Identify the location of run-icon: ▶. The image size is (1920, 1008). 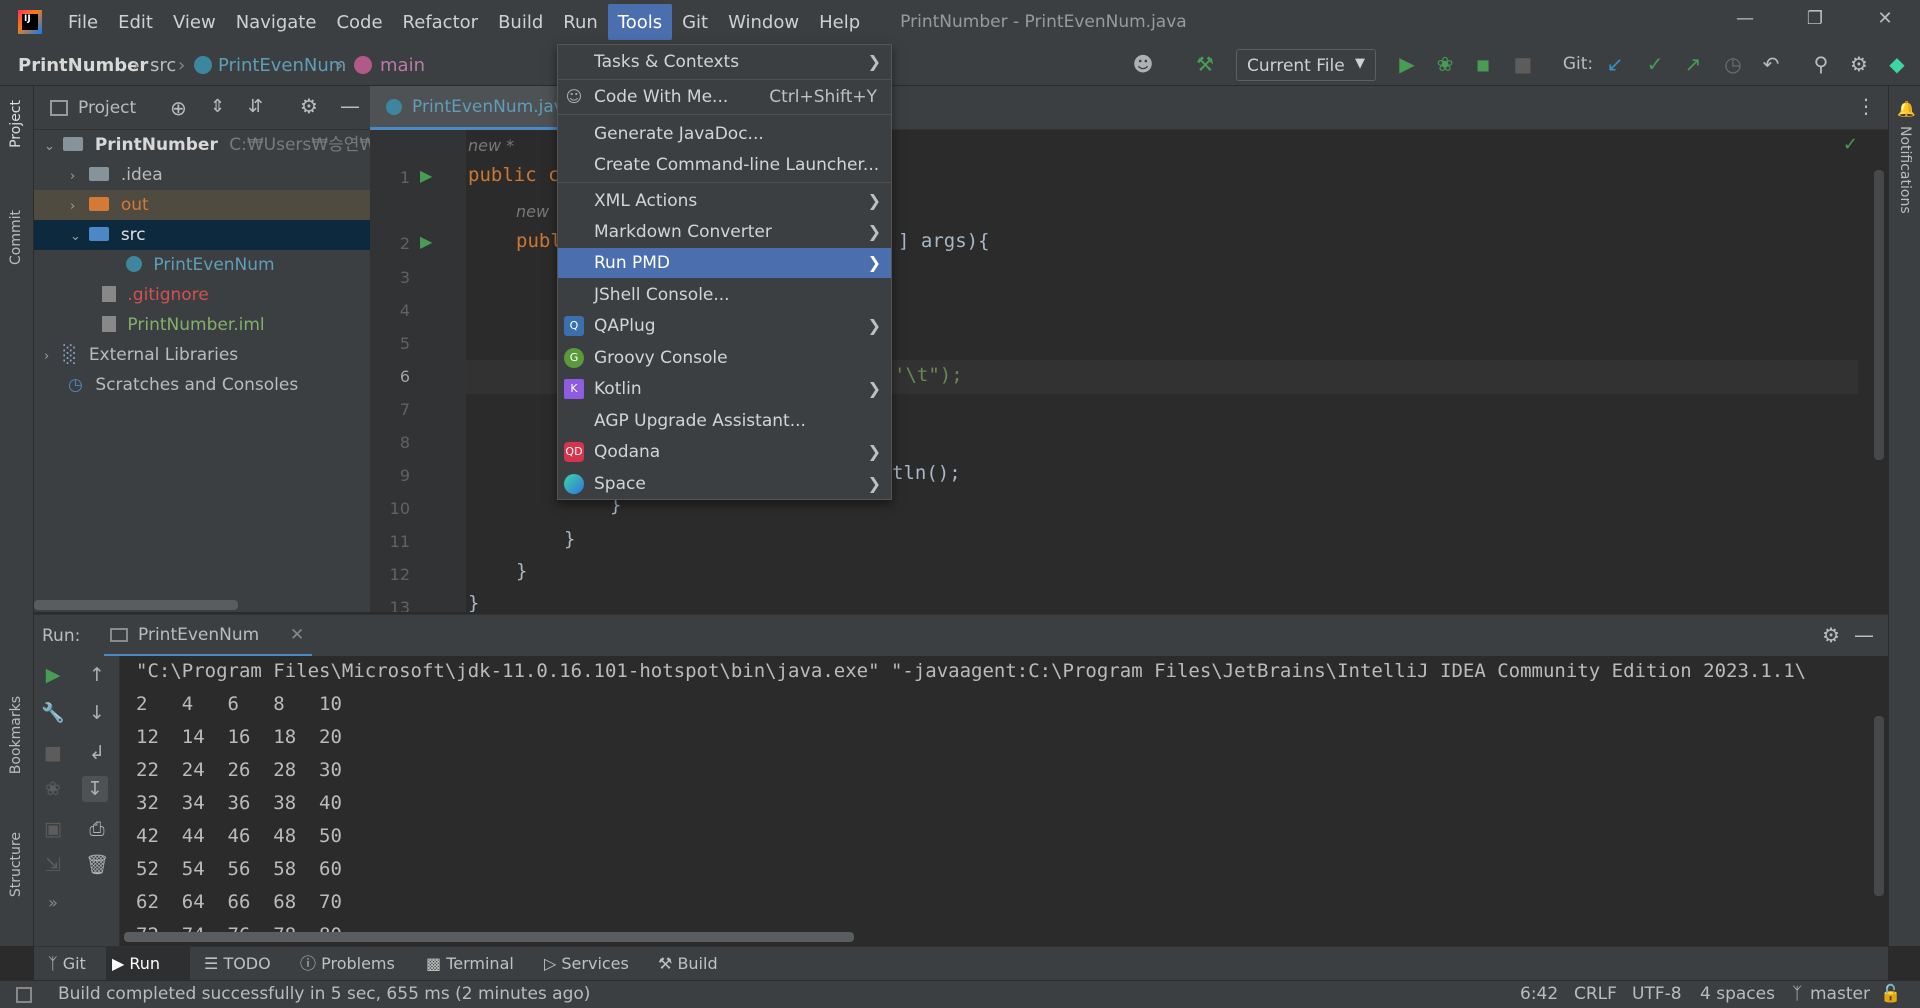
(1407, 64).